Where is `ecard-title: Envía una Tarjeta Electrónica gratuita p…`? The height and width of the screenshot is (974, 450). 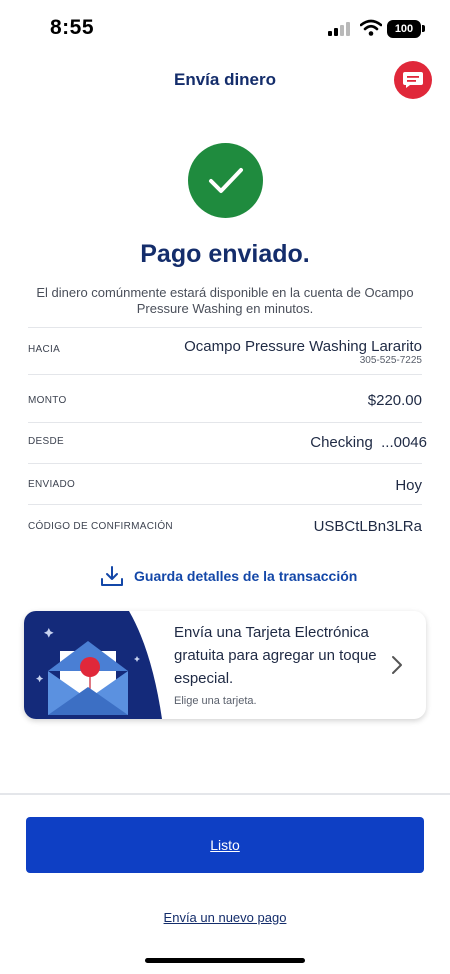
ecard-title: Envía una Tarjeta Electrónica gratuita p… is located at coordinates (275, 655).